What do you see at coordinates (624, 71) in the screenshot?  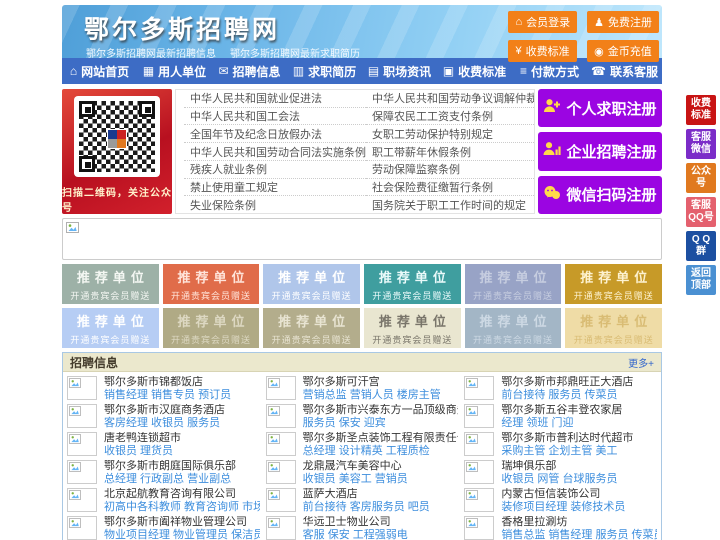 I see `nav-item: ☎ 联系客服` at bounding box center [624, 71].